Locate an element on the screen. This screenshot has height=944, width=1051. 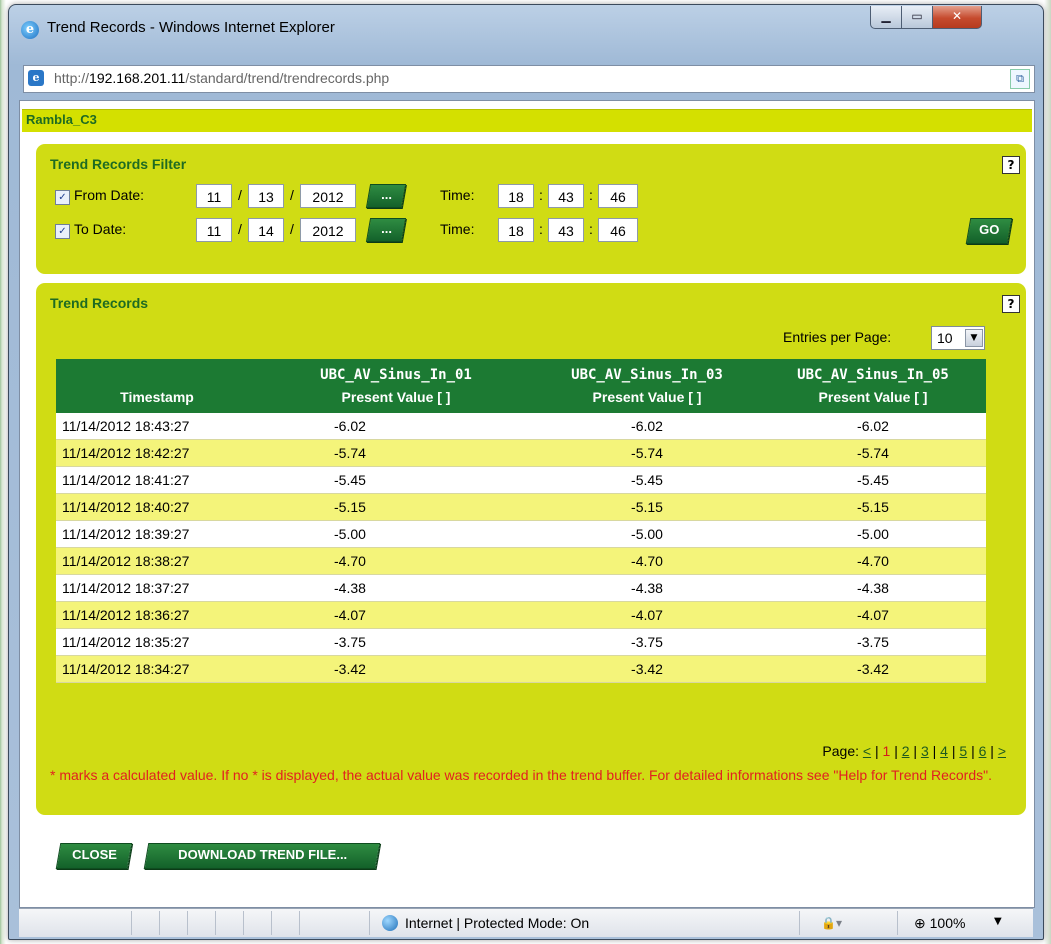
column-header-sinus-03: UBC_AV_Sinus_In_03 Present Value [ ] is located at coordinates (647, 386).